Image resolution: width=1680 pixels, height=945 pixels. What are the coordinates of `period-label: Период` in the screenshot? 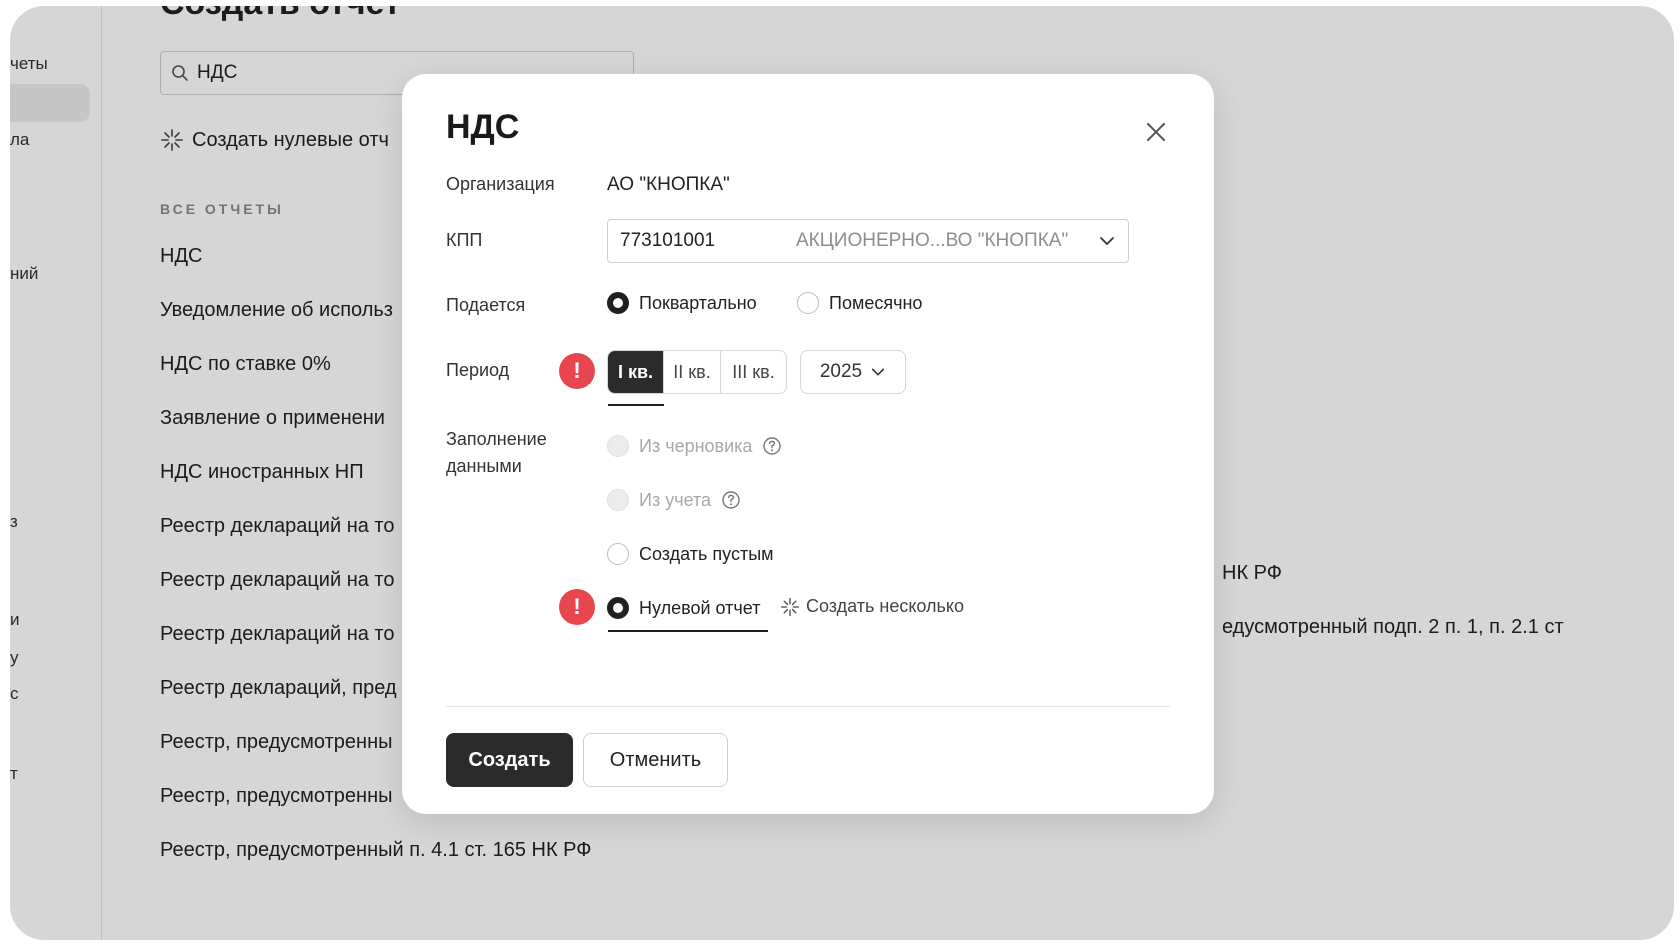 It's located at (478, 370).